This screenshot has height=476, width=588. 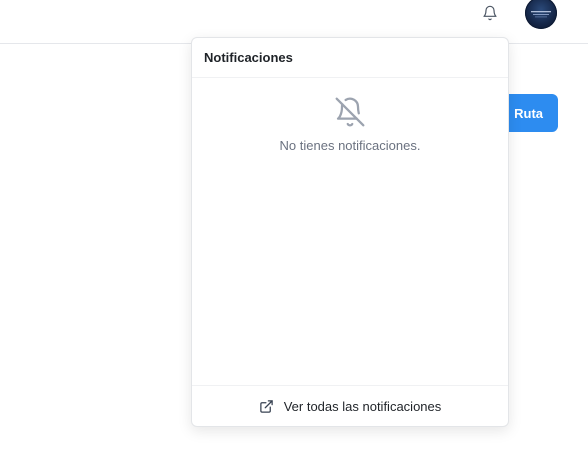 I want to click on view-all-notifications-link: Ver todas las notificaciones, so click(x=350, y=405).